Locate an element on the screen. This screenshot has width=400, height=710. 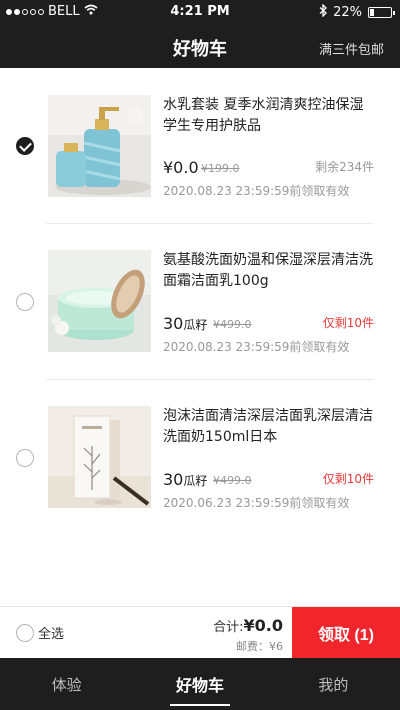
price-value: ¥0.0 is located at coordinates (181, 167).